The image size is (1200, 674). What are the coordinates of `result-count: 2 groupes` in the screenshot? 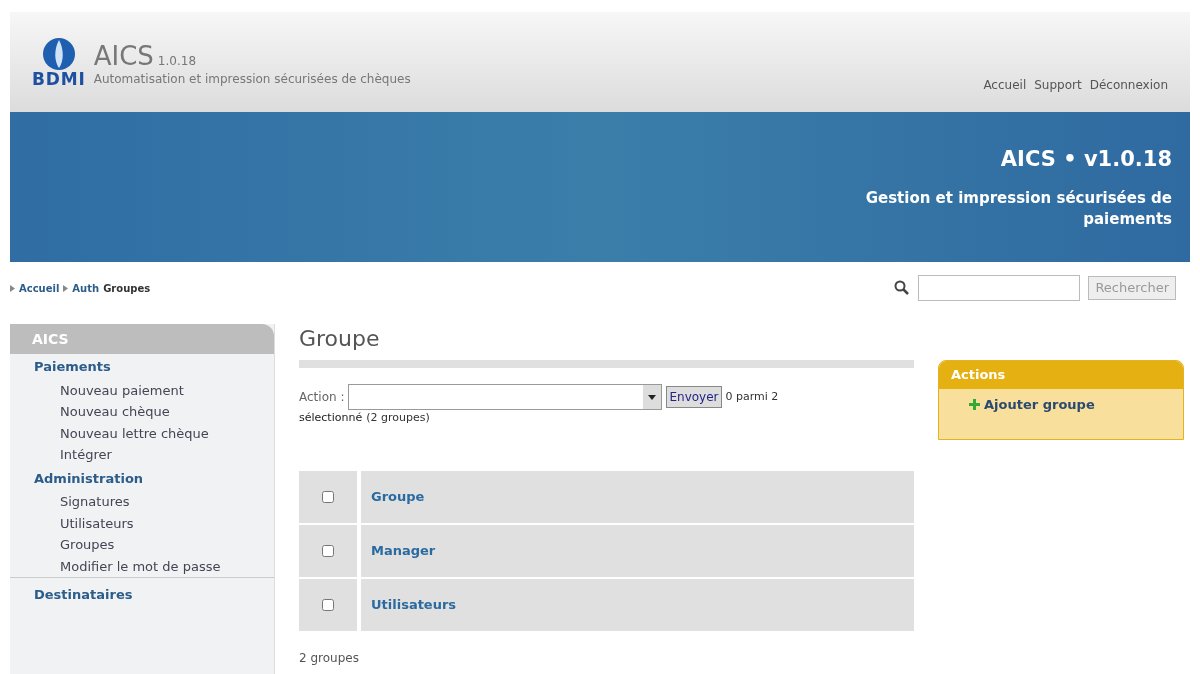 It's located at (329, 658).